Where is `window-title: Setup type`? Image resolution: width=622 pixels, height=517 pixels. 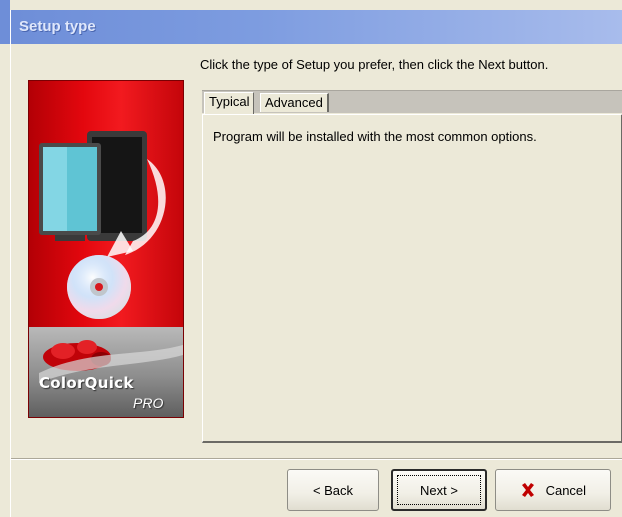 window-title: Setup type is located at coordinates (57, 26).